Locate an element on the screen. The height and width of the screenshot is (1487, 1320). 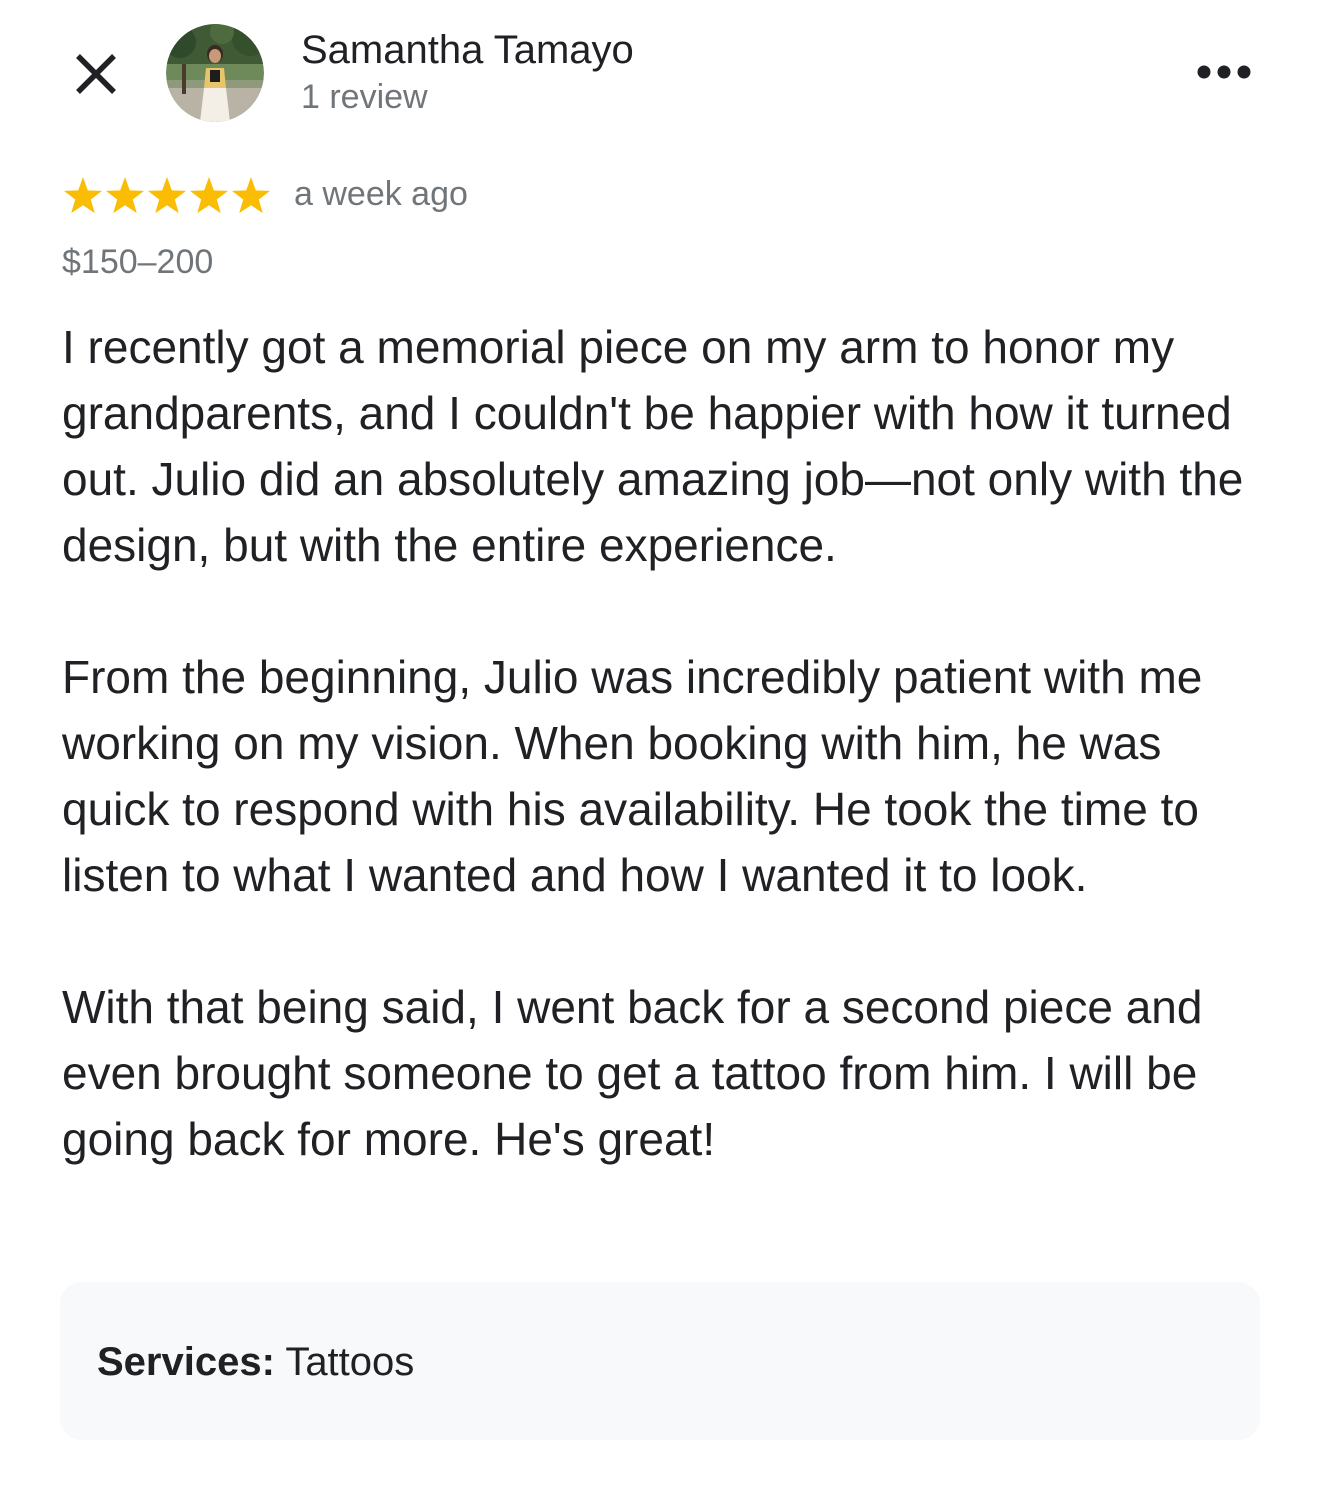
review-date: a week ago is located at coordinates (381, 194).